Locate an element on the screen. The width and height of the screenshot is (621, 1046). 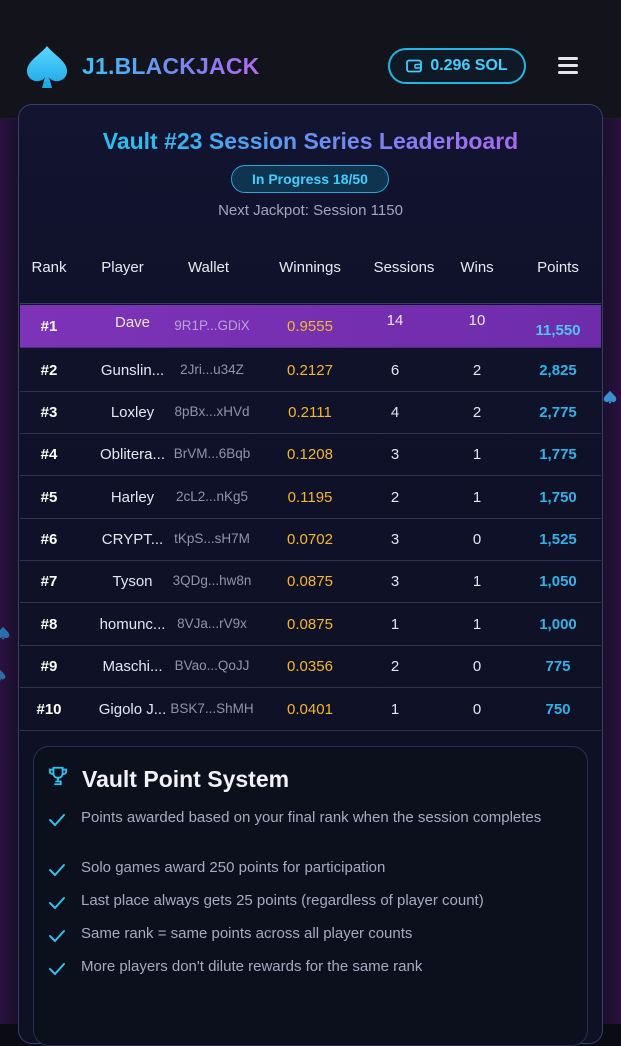
table-row: #10 Gigolo J... BSK7...ShMH 0.0401 1 0 750 is located at coordinates (310, 709).